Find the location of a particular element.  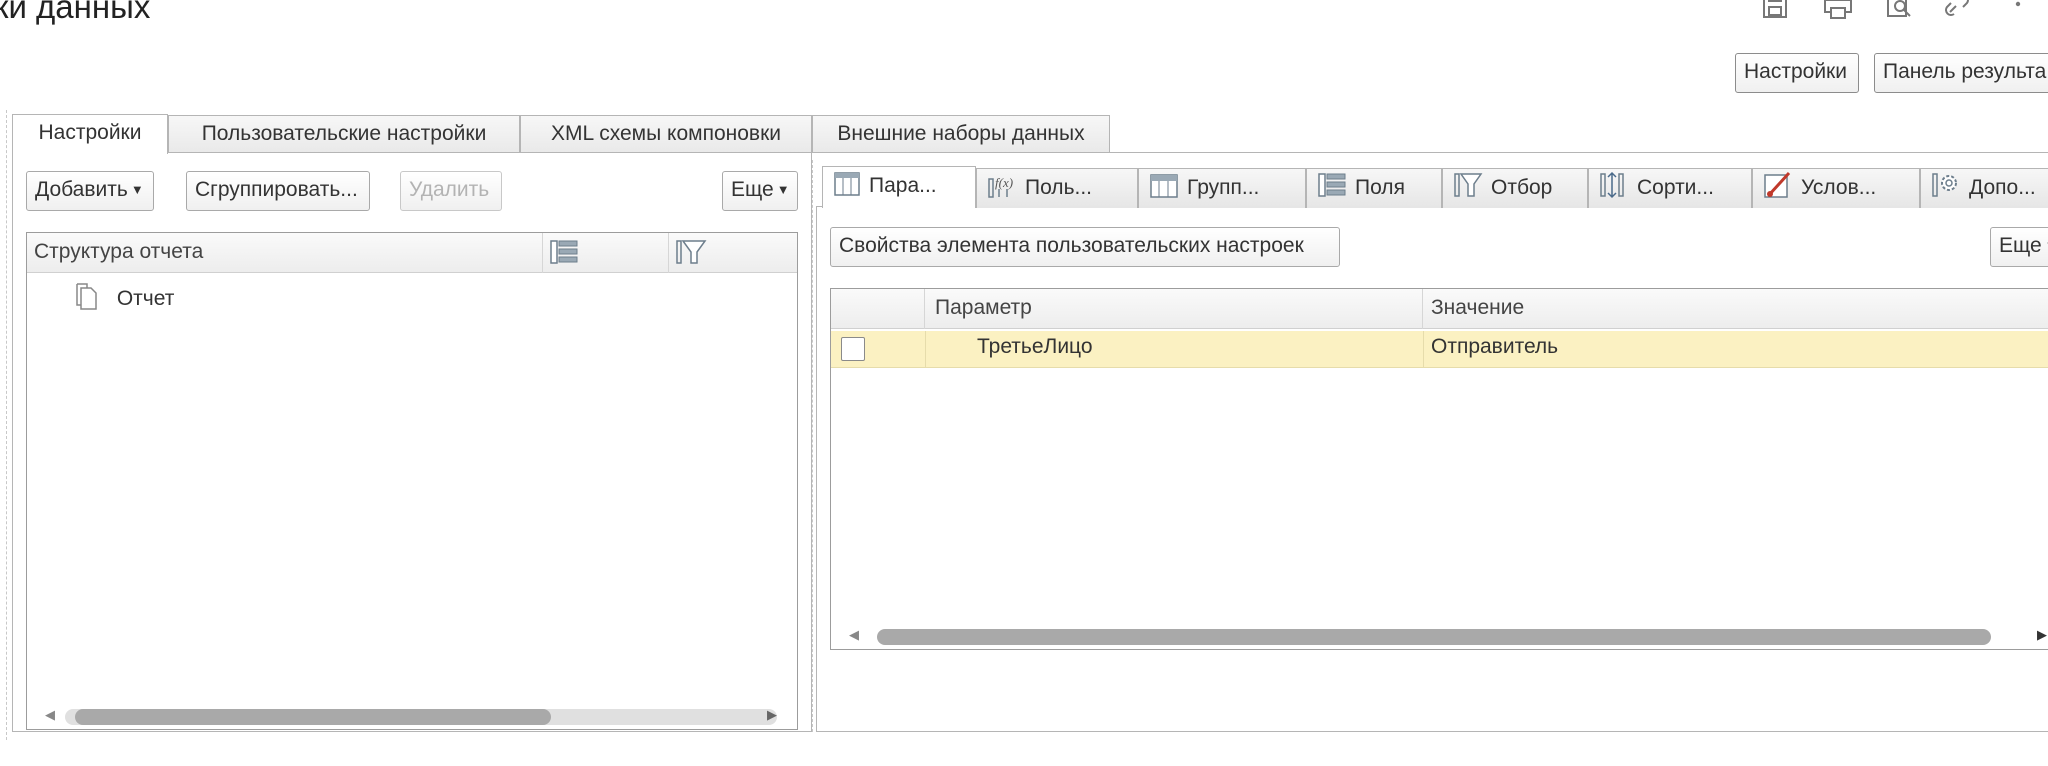

tab-filter: Отбор is located at coordinates (1515, 188).